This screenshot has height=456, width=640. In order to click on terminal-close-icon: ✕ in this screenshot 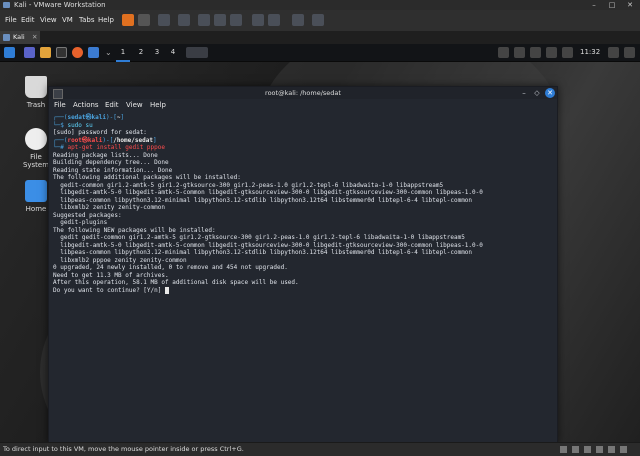, I will do `click(550, 93)`.